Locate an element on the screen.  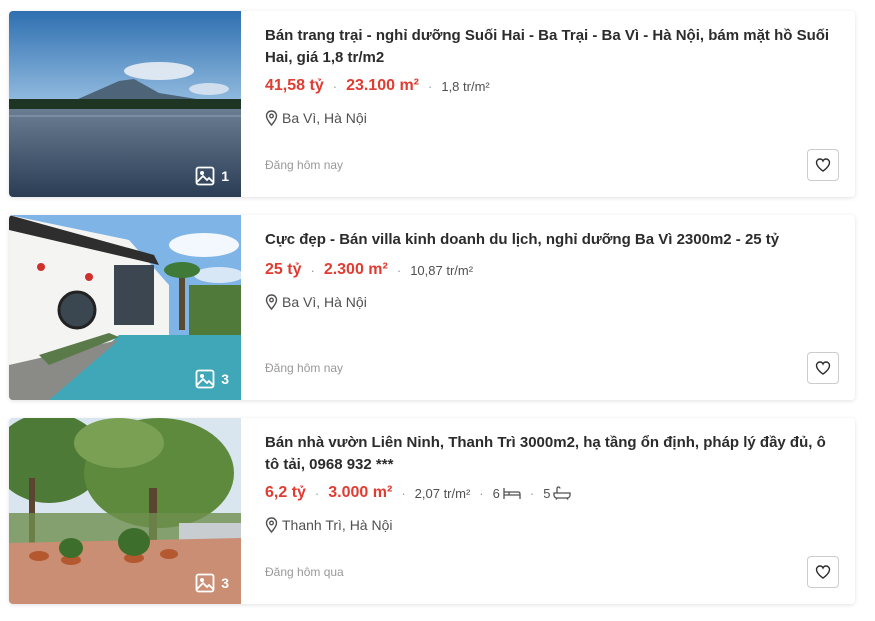
listing-price: 41,58 tỷ is located at coordinates (294, 85).